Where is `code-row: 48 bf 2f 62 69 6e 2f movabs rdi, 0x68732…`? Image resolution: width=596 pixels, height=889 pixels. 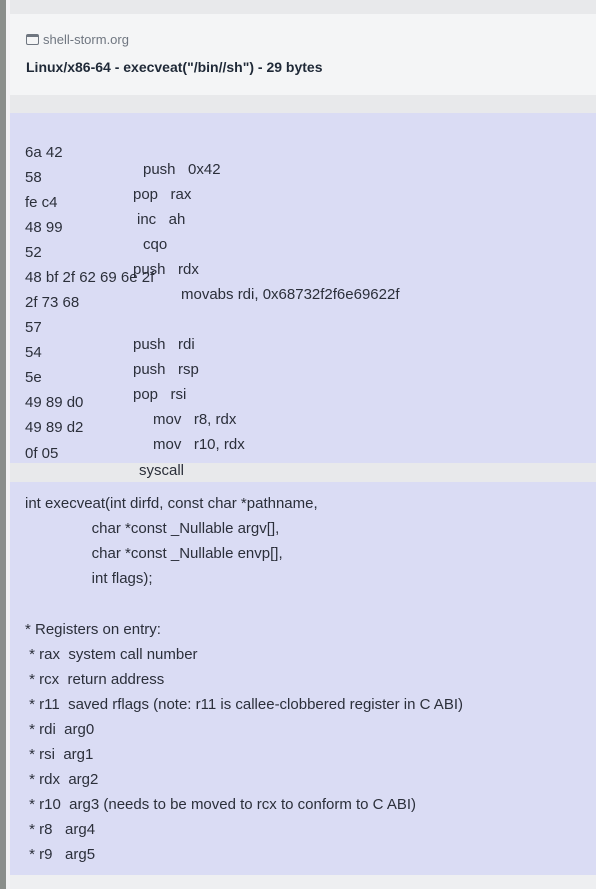 code-row: 48 bf 2f 62 69 6e 2f movabs rdi, 0x68732… is located at coordinates (212, 277).